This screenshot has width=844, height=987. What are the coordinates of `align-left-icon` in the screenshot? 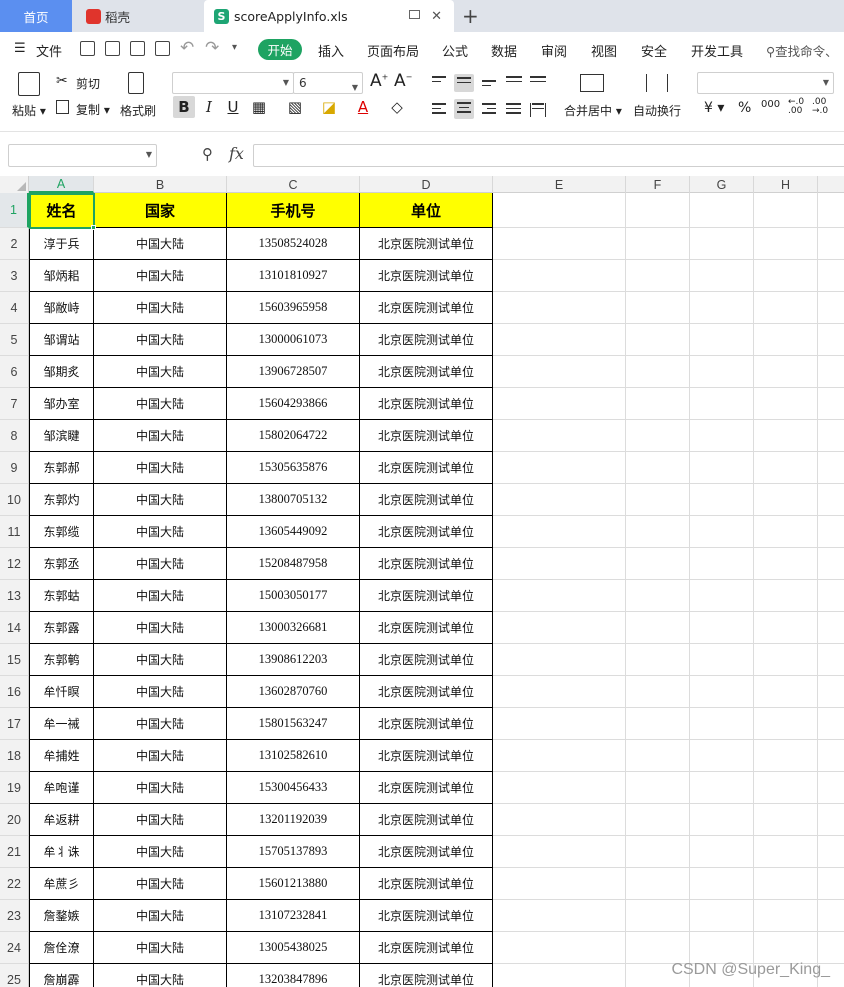 It's located at (440, 110).